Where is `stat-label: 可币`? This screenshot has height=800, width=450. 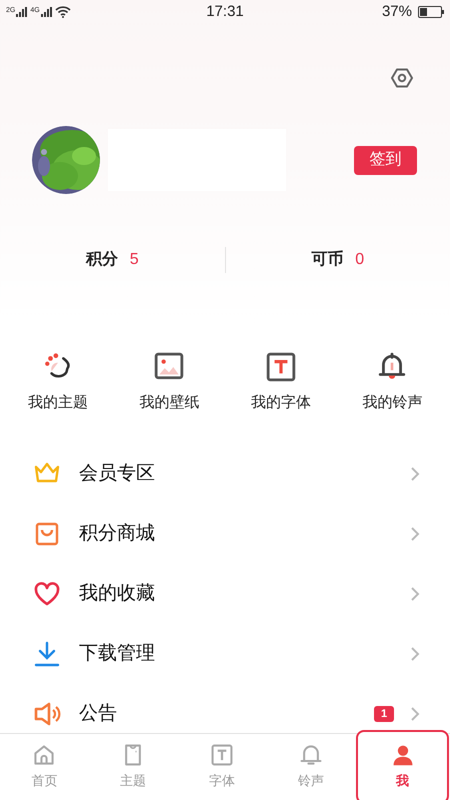
stat-label: 可币 is located at coordinates (327, 259).